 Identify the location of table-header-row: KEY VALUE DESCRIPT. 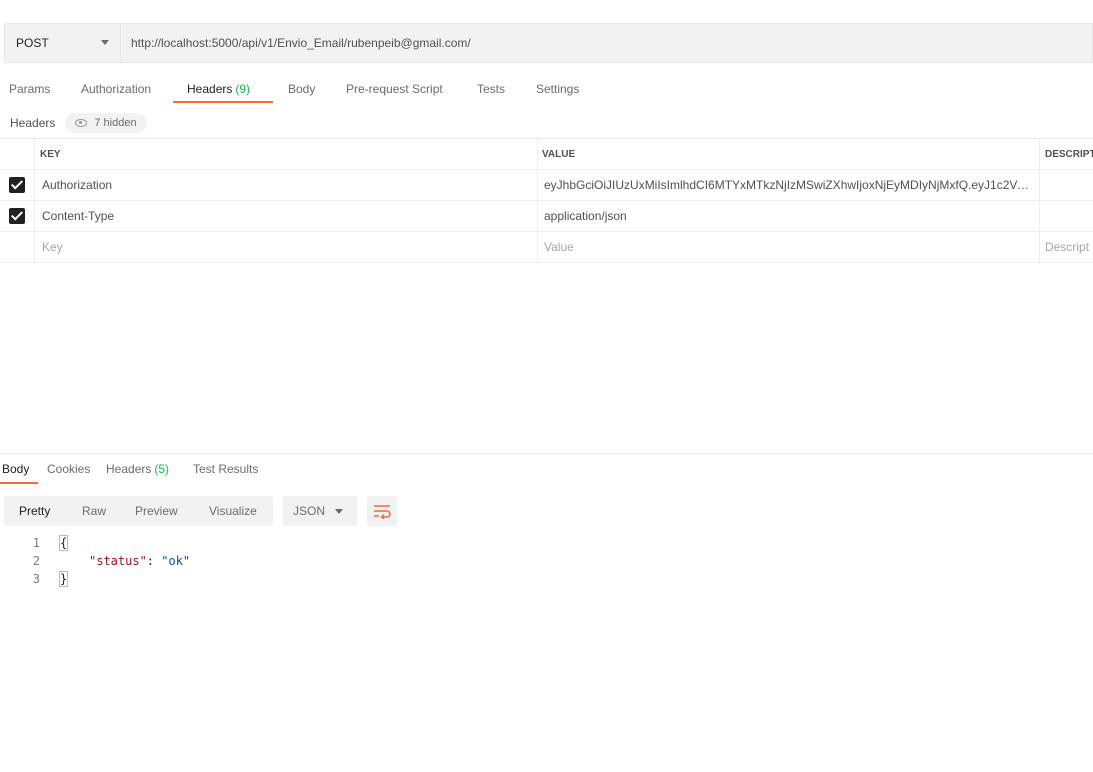
(546, 154).